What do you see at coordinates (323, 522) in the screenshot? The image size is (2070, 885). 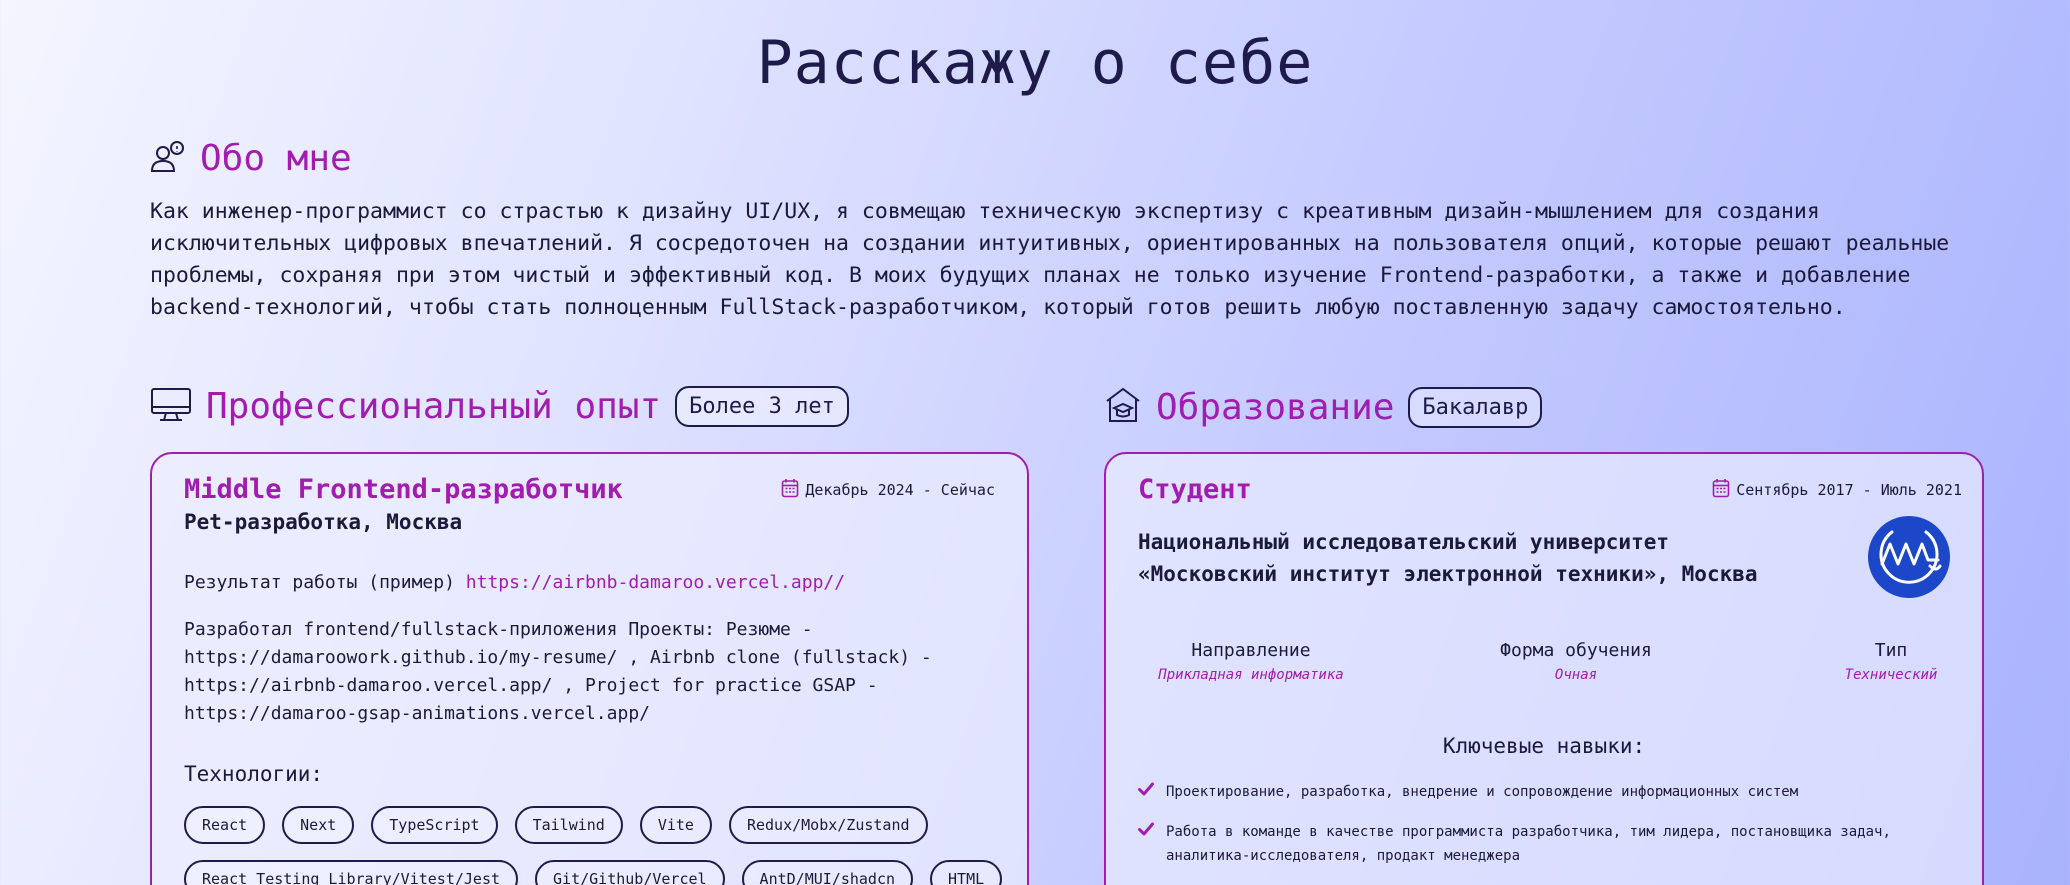 I see `job-company: Pet-разработка, Москва` at bounding box center [323, 522].